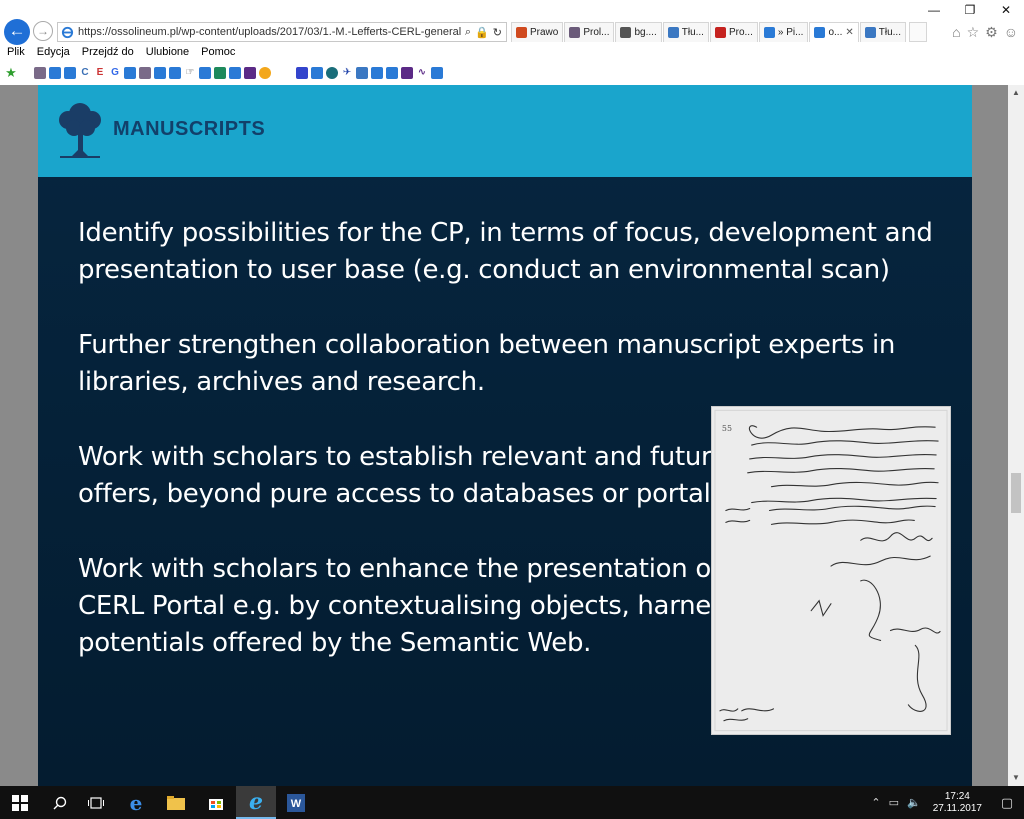 This screenshot has width=1024, height=819. I want to click on network-icon: ▭, so click(894, 802).